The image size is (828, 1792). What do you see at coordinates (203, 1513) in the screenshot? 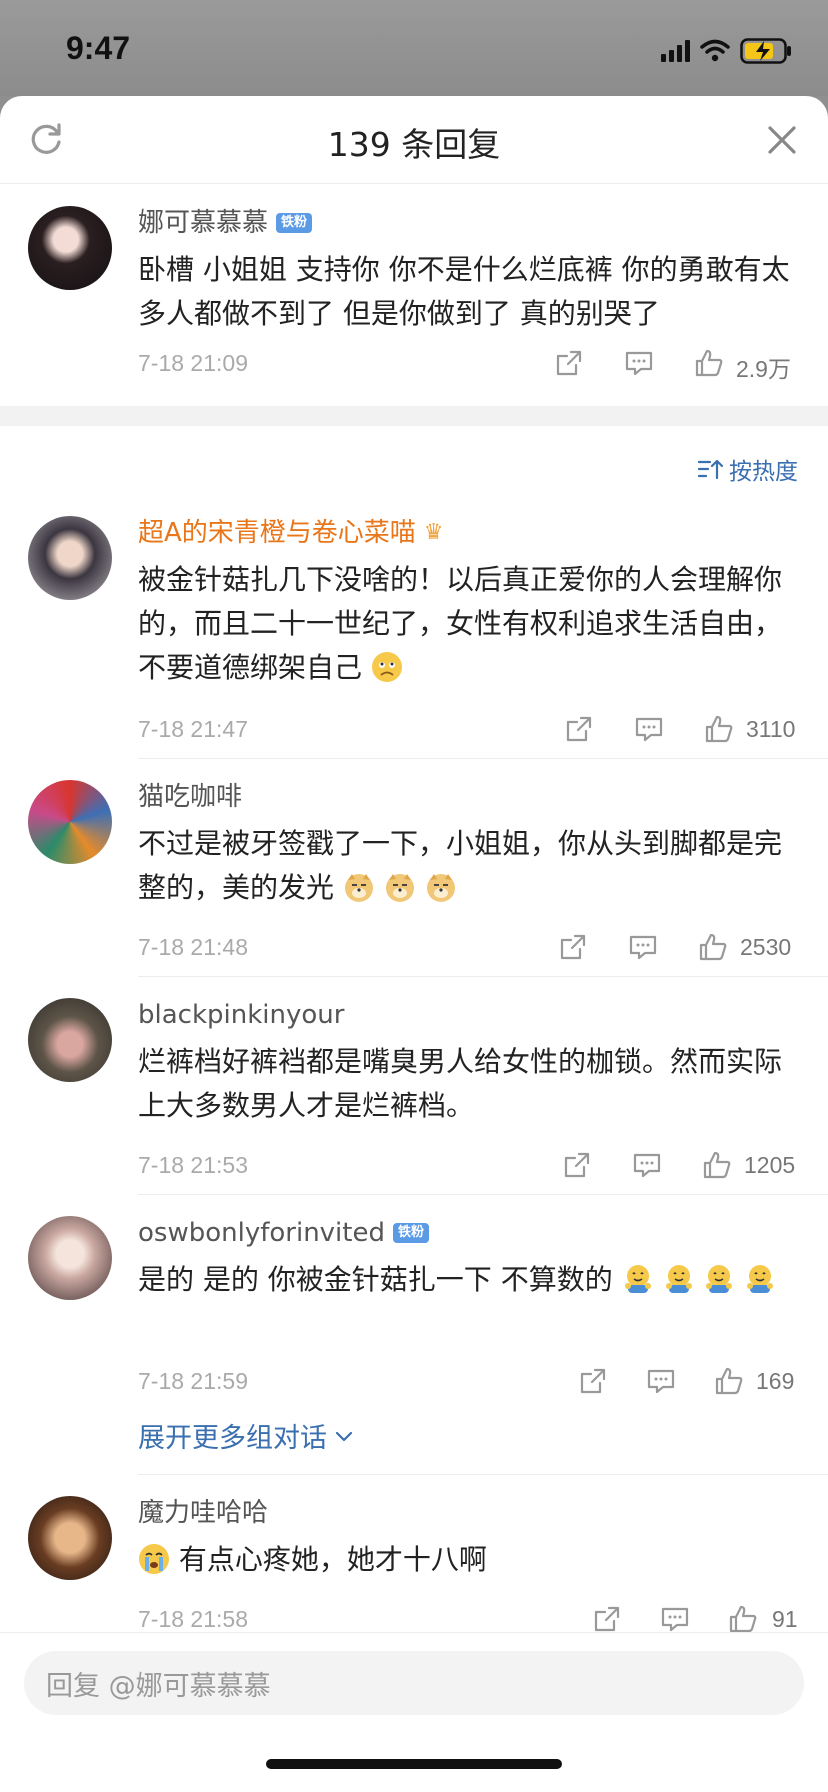
I see `comment-author: 魔力哇哈哈` at bounding box center [203, 1513].